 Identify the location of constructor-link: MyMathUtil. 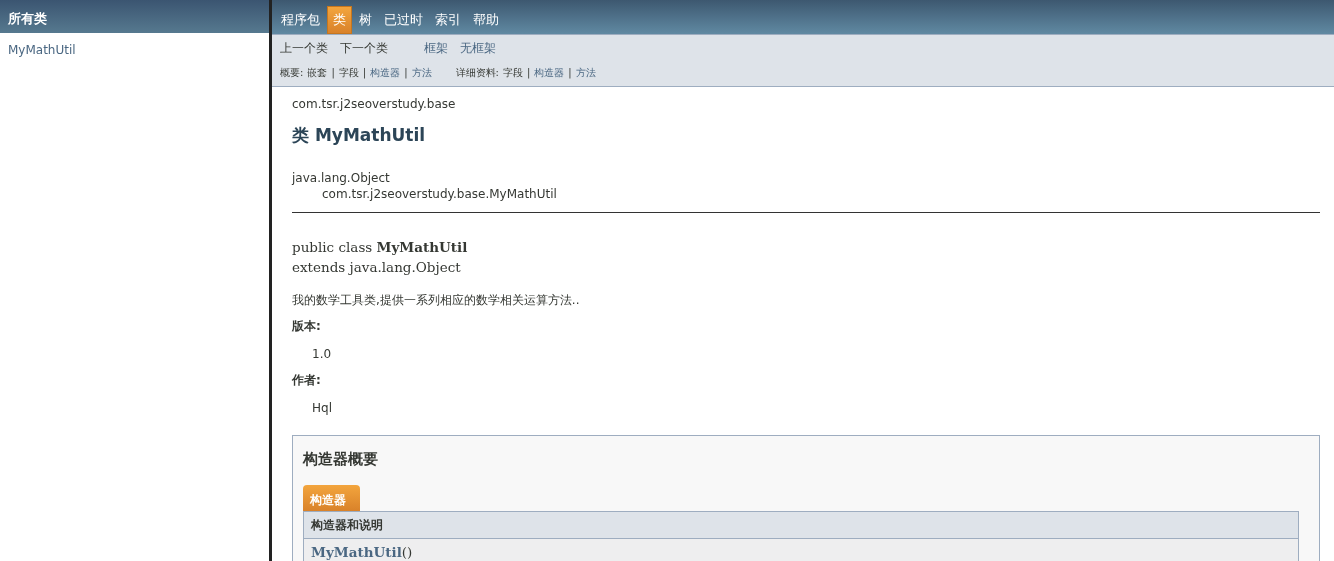
(356, 551).